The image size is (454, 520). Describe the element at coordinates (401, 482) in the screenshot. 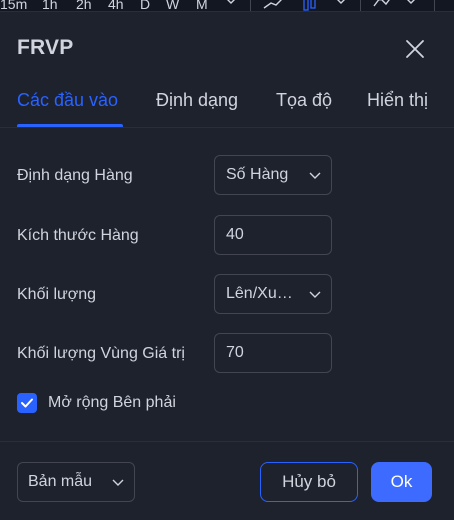

I see `ok-button: Ok` at that location.